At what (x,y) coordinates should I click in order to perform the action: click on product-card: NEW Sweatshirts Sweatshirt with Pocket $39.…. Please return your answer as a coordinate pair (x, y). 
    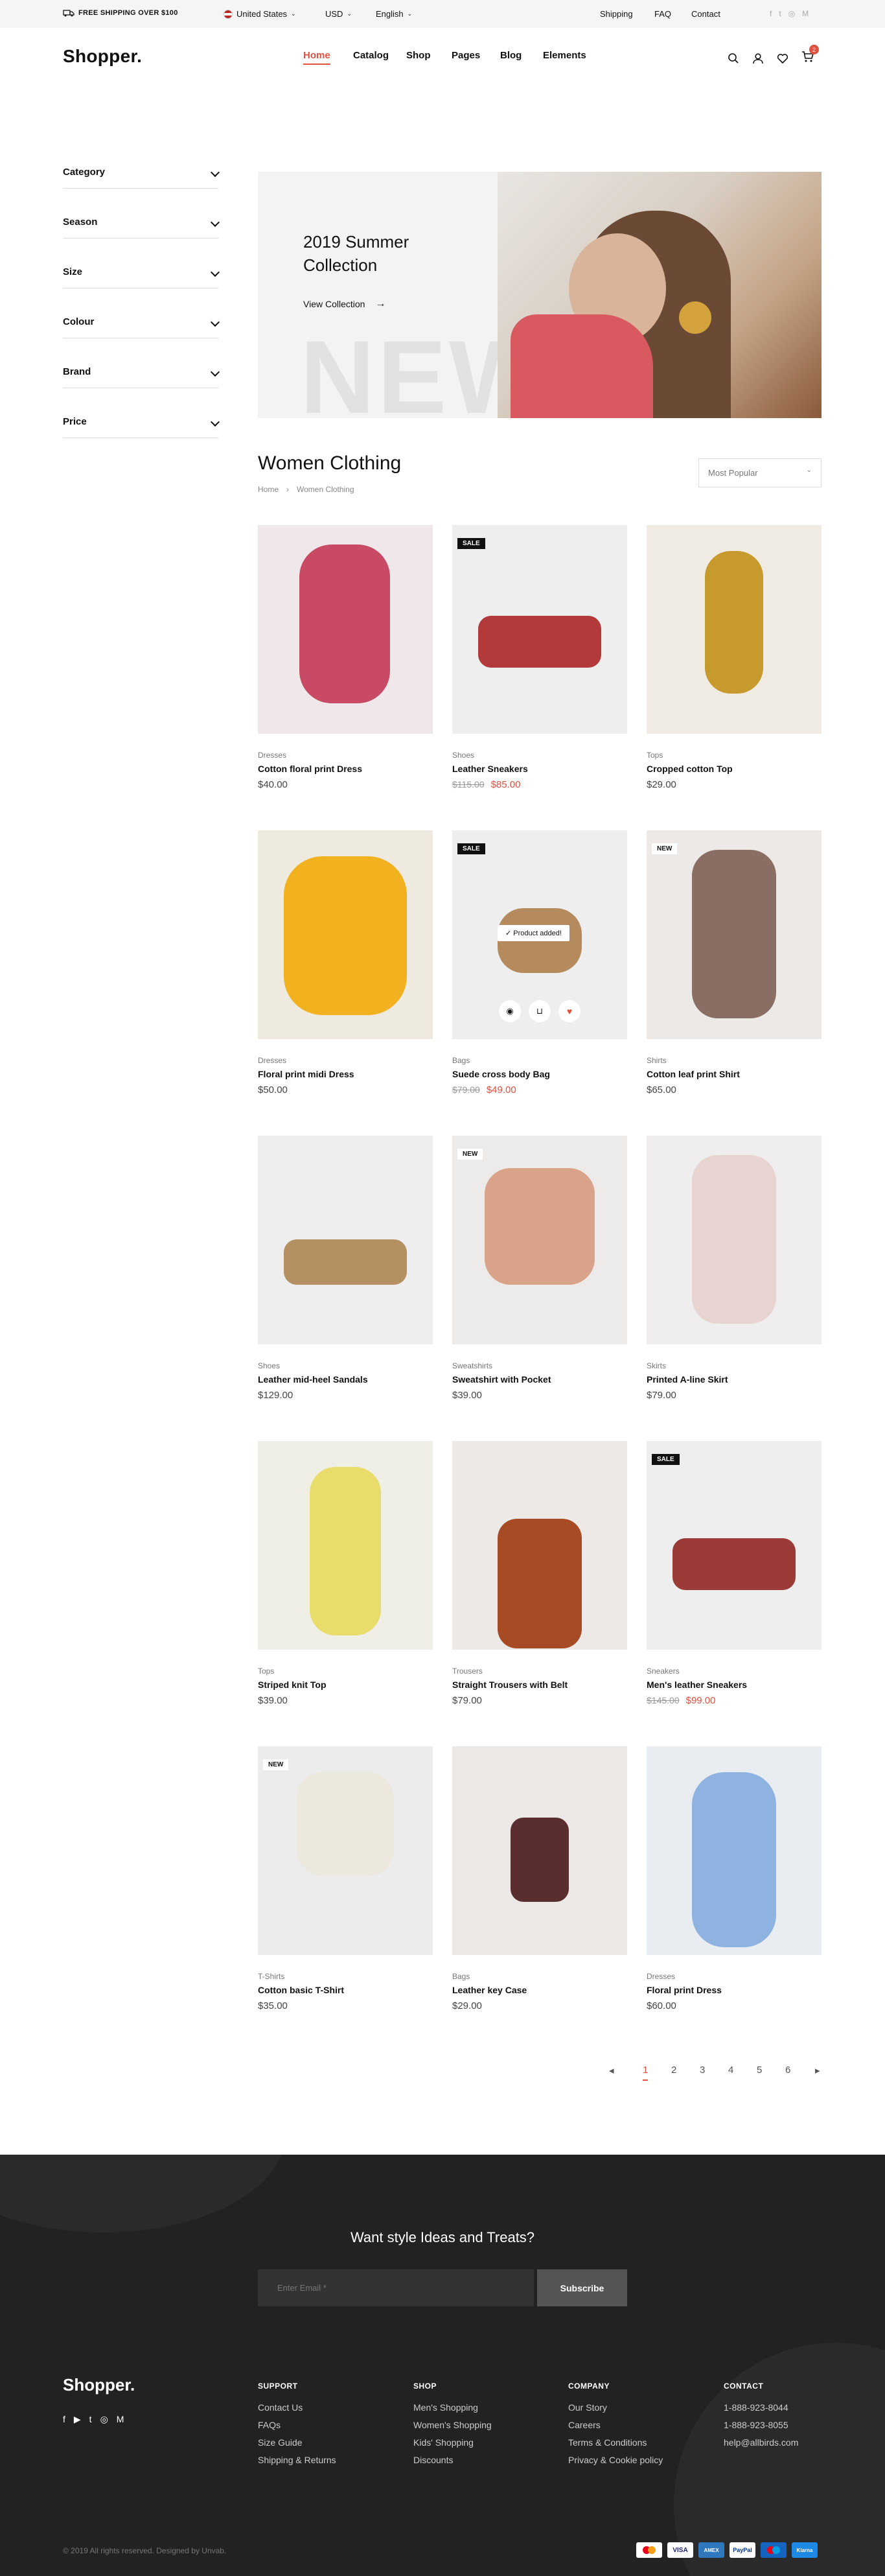
    Looking at the image, I should click on (539, 1272).